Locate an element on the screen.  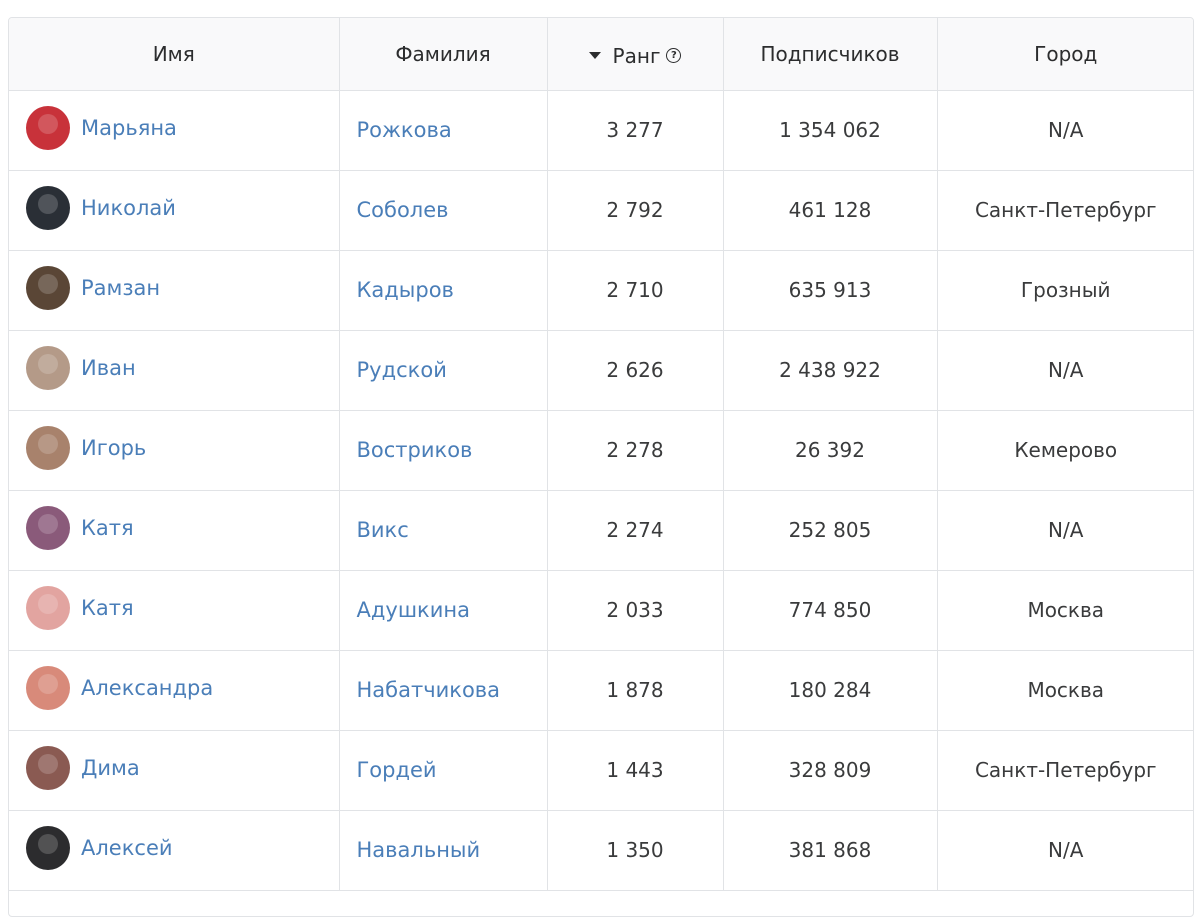
cell-subscribers: 2 438 922 is located at coordinates (830, 370).